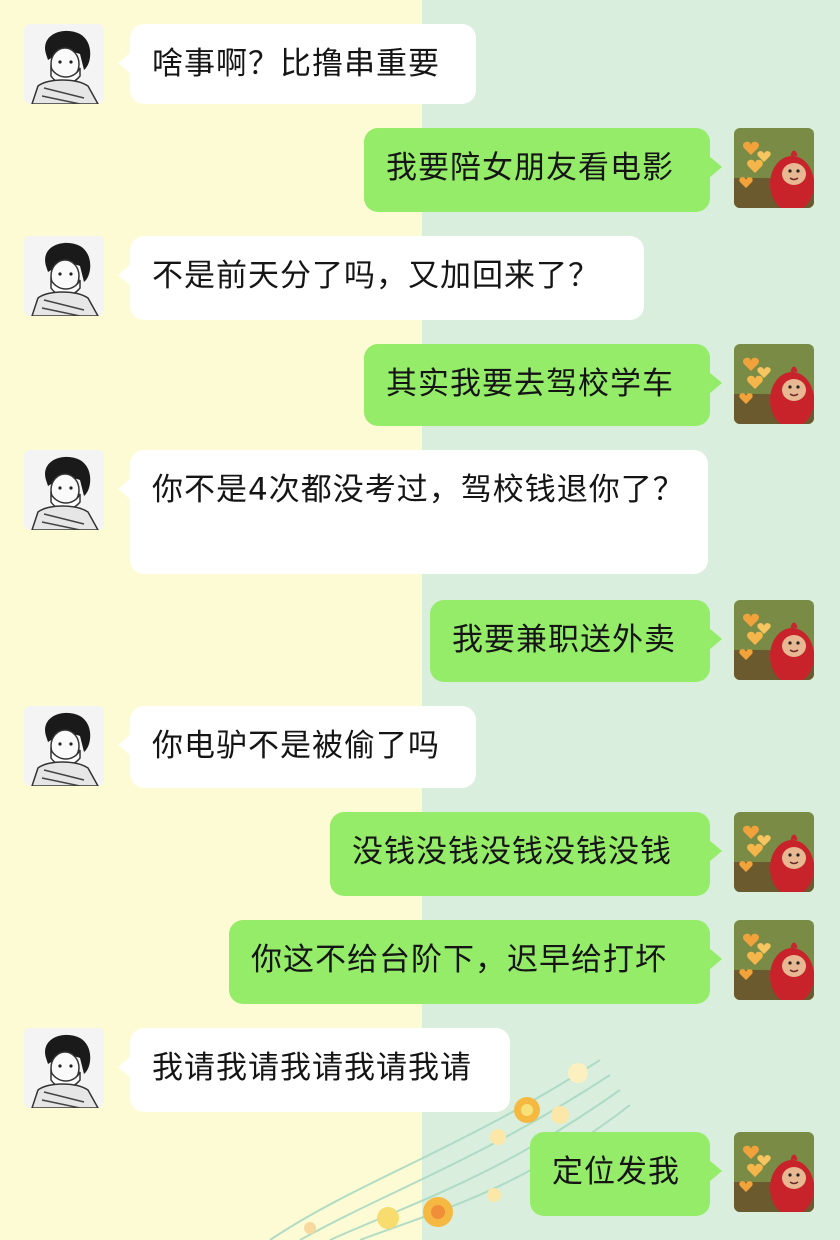 The height and width of the screenshot is (1240, 840). I want to click on outgoing-message-bubble: 没钱没钱没钱没钱没钱, so click(526, 854).